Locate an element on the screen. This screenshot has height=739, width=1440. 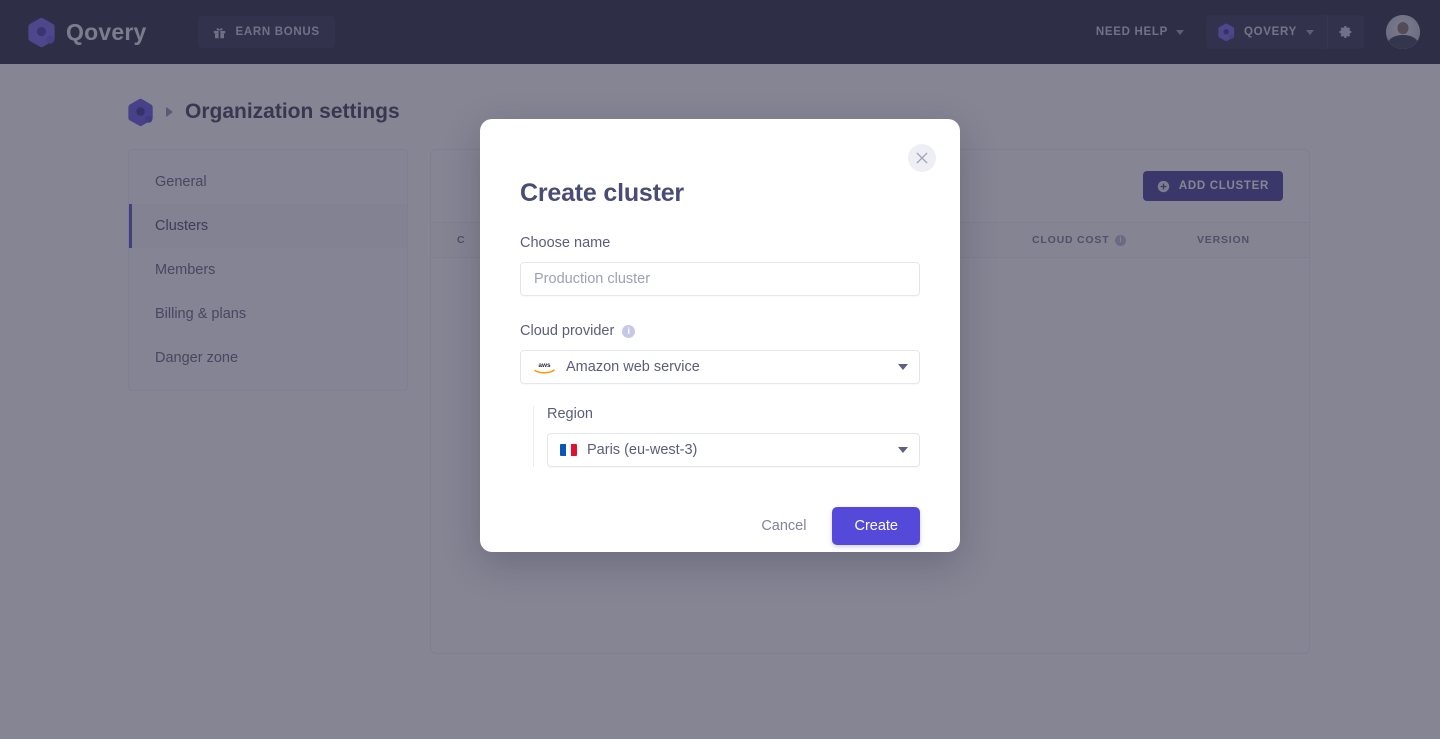
region-field-group: Region Paris (eu-west-3) is located at coordinates (726, 436).